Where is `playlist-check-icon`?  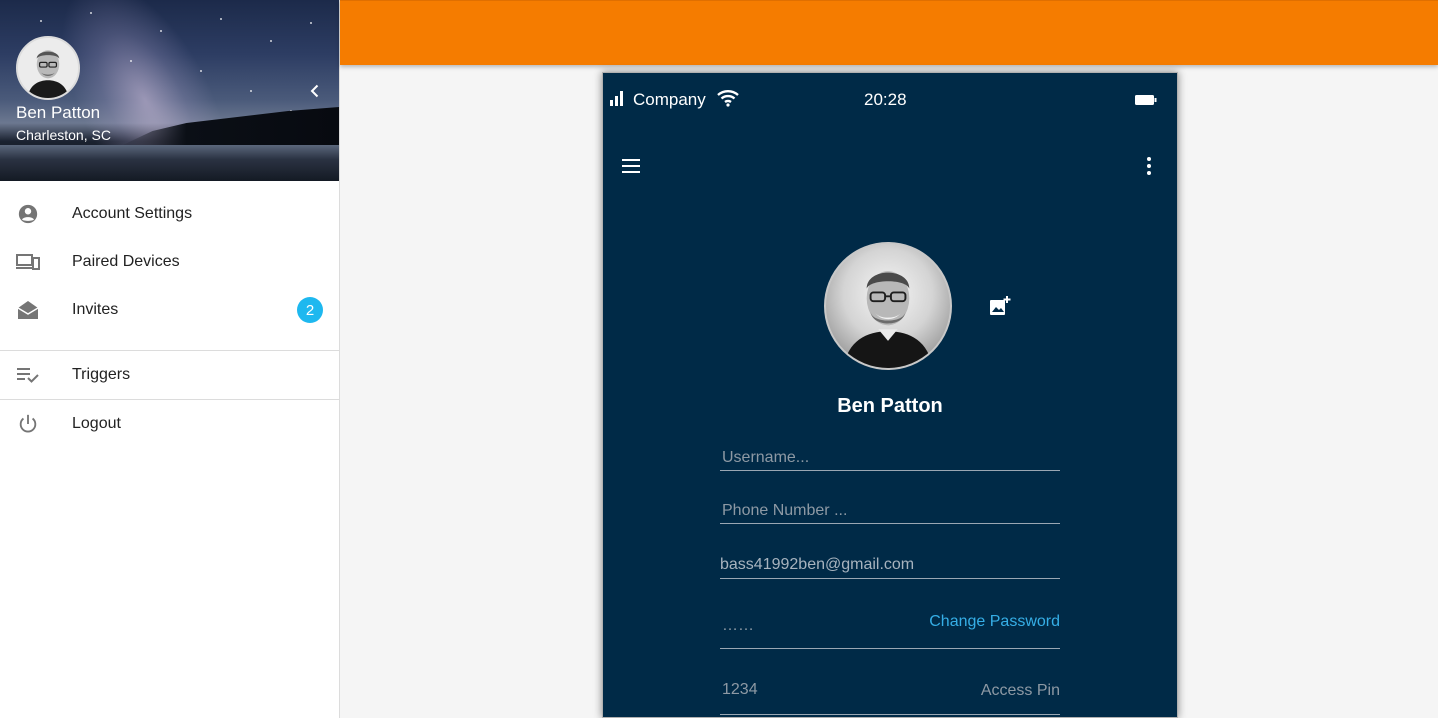
playlist-check-icon is located at coordinates (28, 375).